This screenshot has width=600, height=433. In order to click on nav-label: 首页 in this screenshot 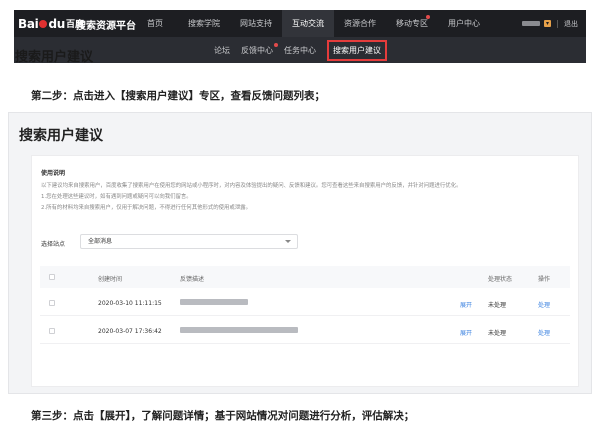, I will do `click(155, 23)`.